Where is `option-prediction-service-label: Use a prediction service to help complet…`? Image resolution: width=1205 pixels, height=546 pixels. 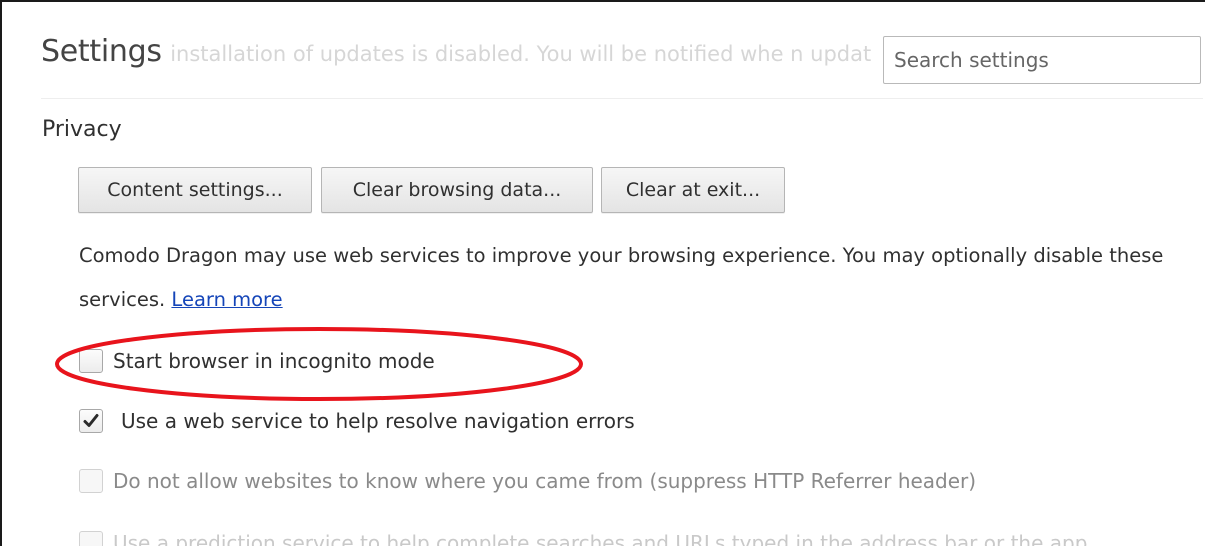 option-prediction-service-label: Use a prediction service to help complet… is located at coordinates (600, 538).